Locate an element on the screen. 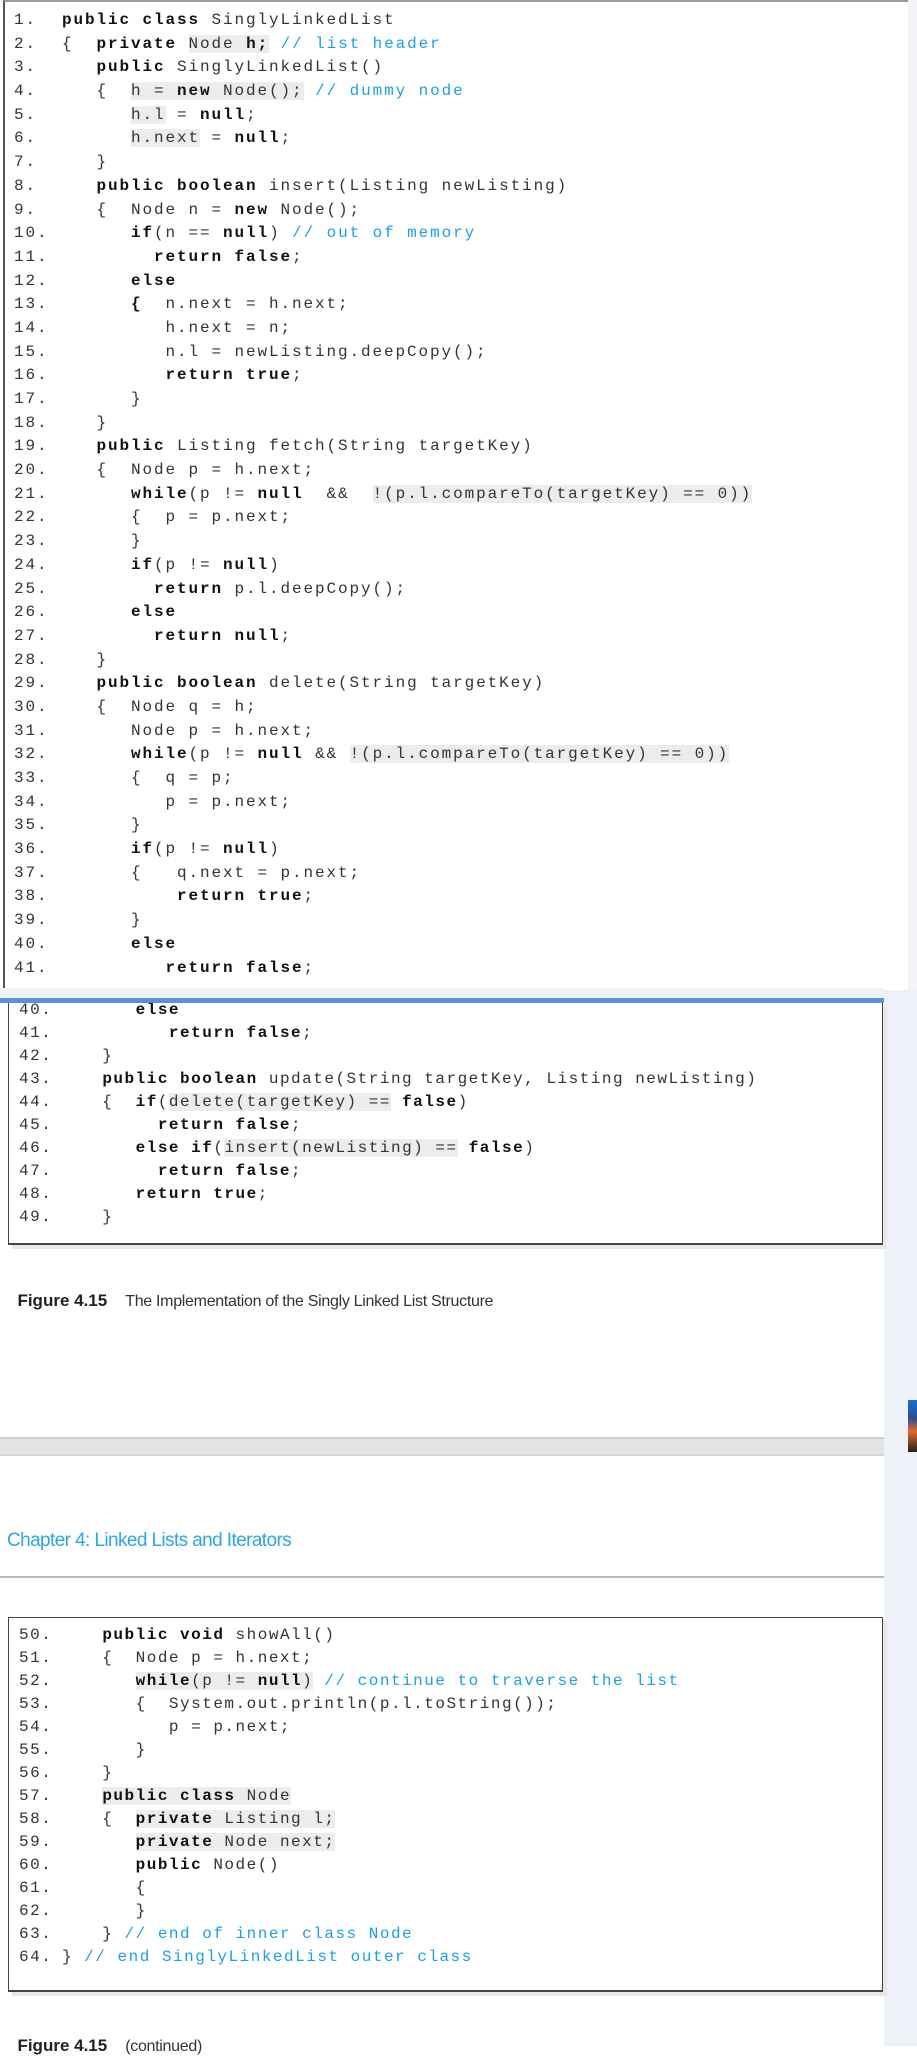  code-token: { Node p = h.next; is located at coordinates (191, 1658).